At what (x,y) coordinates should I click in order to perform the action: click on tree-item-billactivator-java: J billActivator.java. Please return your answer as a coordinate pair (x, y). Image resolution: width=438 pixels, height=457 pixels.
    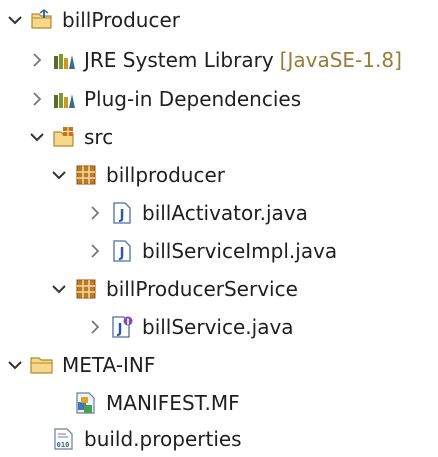
    Looking at the image, I should click on (219, 213).